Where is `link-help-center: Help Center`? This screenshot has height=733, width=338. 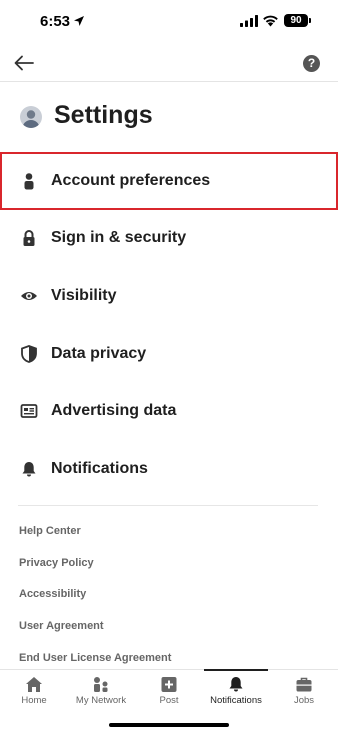
link-help-center: Help Center is located at coordinates (169, 532).